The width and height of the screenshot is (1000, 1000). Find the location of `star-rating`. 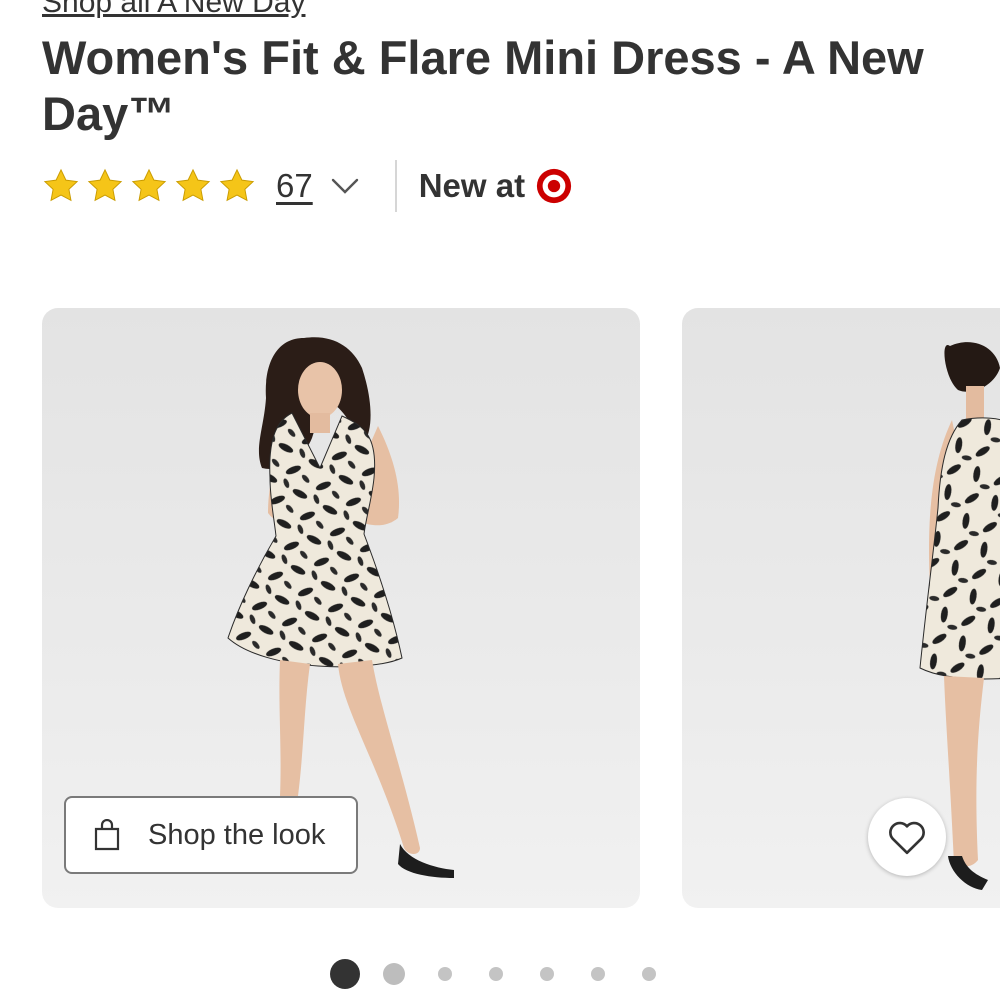

star-rating is located at coordinates (149, 186).